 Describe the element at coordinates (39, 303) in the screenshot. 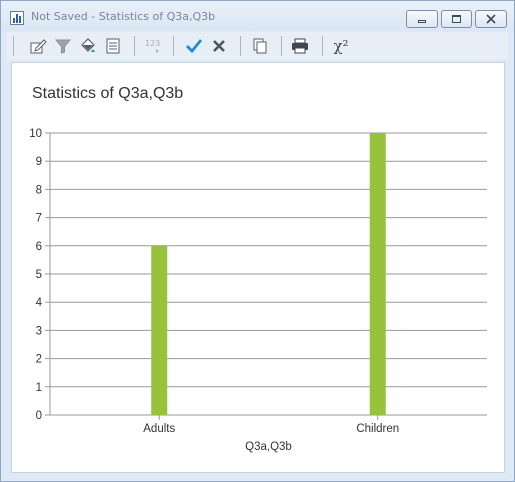

I see `y-tick-label: 4` at that location.